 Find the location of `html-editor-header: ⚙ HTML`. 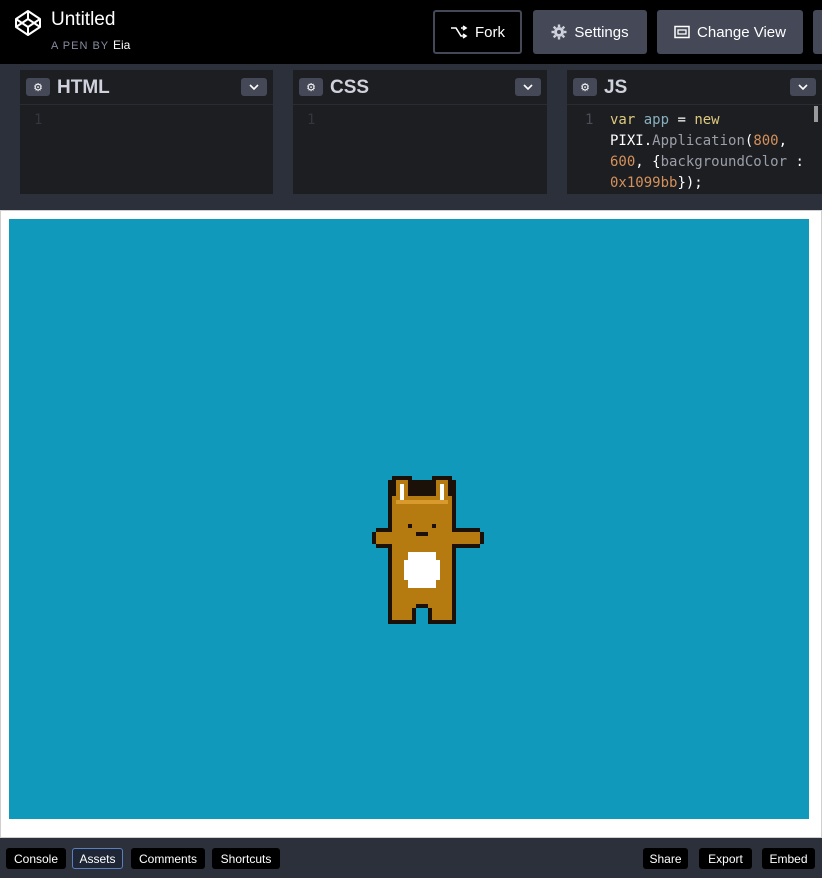

html-editor-header: ⚙ HTML is located at coordinates (146, 87).